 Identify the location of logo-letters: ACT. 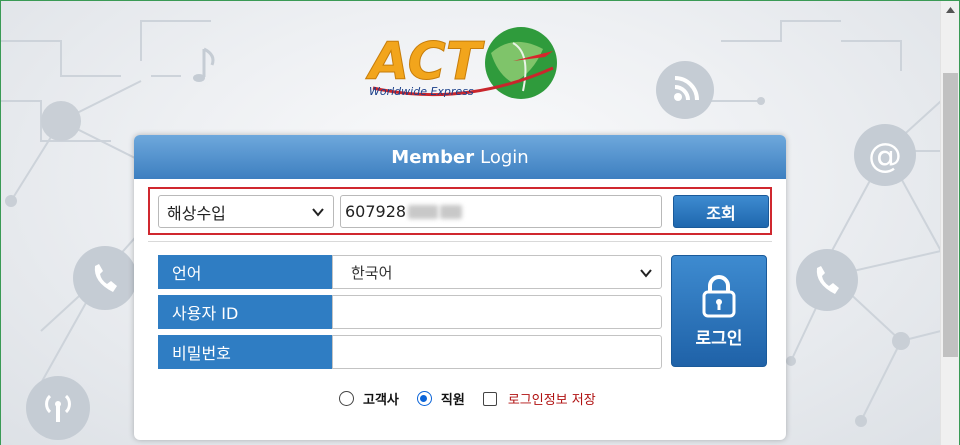
(425, 62).